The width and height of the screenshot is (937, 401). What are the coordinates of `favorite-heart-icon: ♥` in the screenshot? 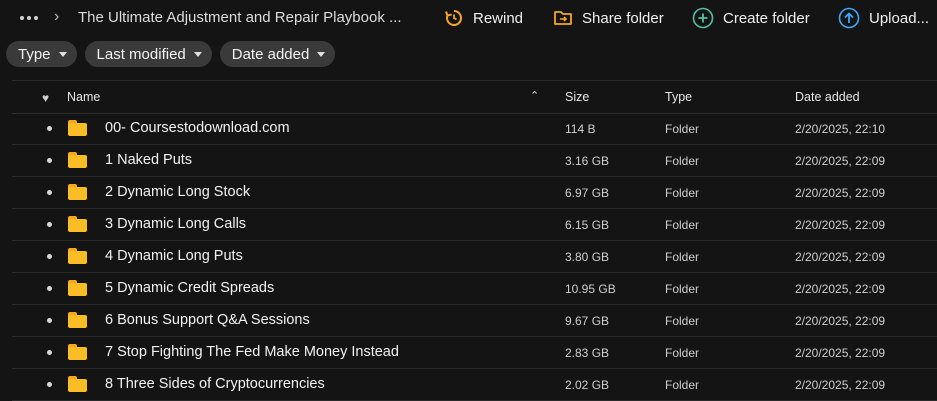 It's located at (45, 98).